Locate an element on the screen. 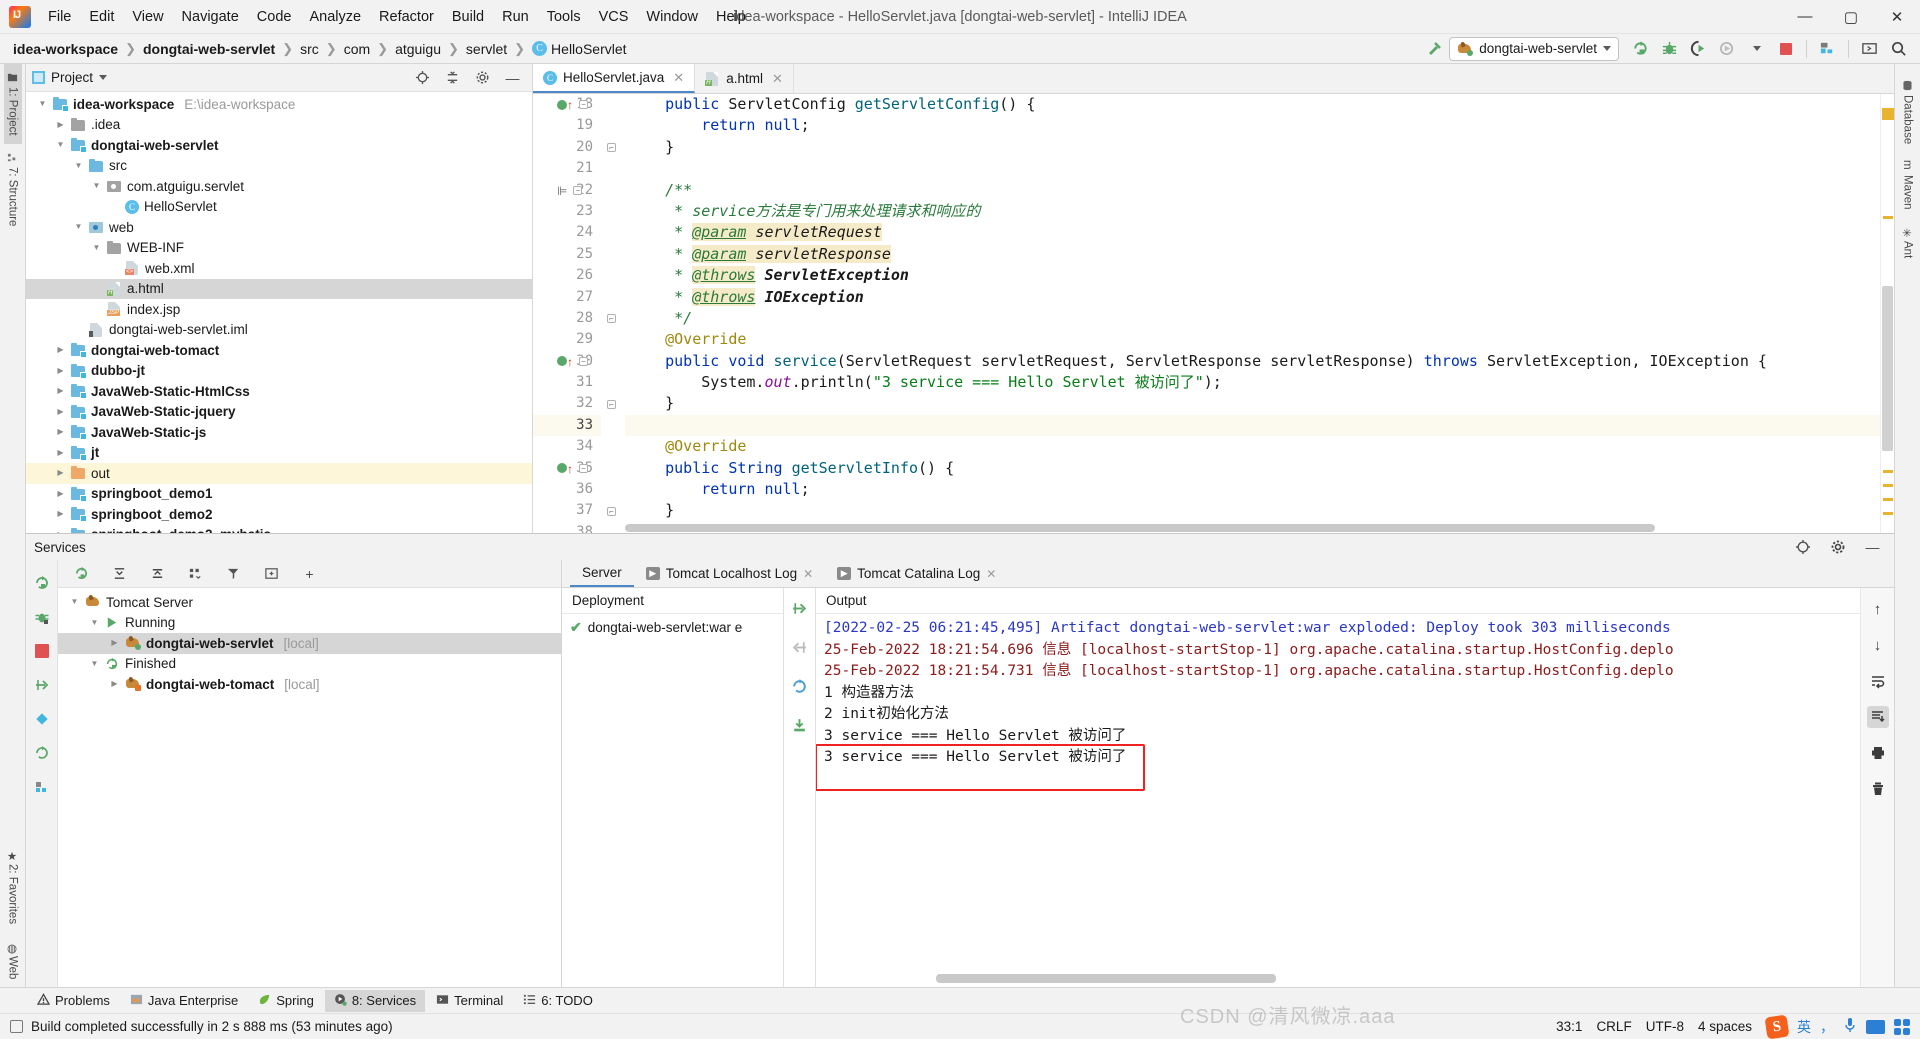  tool-window-todo: 6: TODO is located at coordinates (558, 1001).